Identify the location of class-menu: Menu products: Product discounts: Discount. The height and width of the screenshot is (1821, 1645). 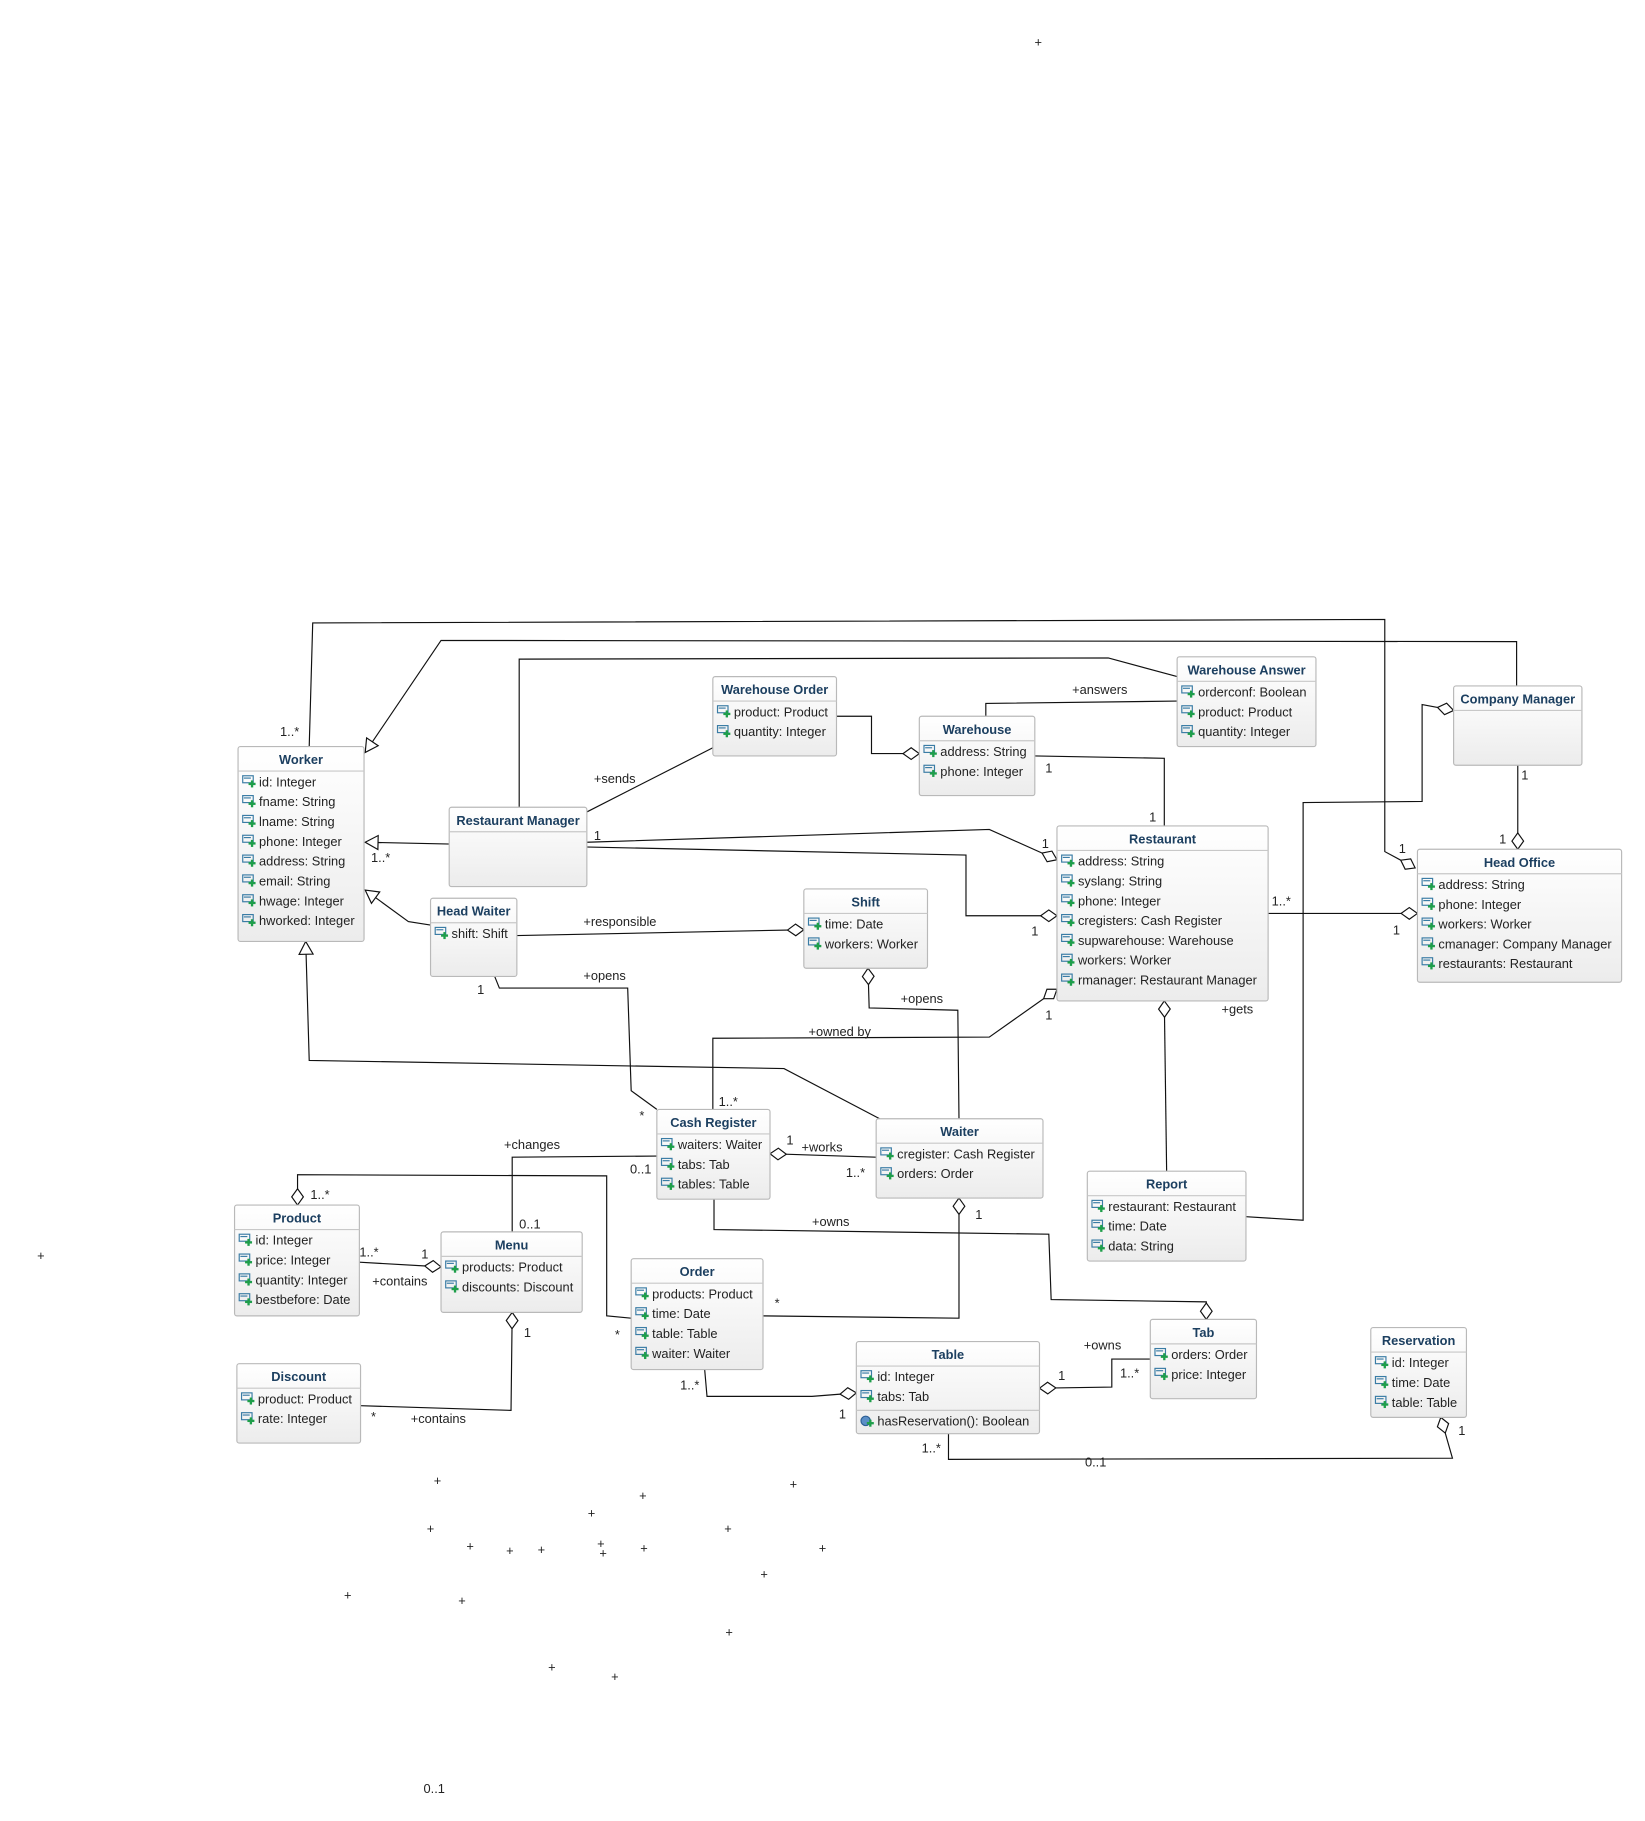
(511, 1272).